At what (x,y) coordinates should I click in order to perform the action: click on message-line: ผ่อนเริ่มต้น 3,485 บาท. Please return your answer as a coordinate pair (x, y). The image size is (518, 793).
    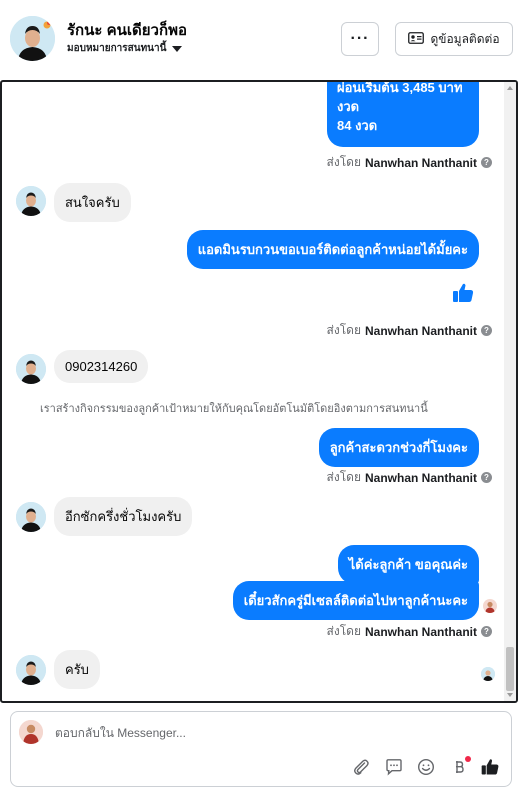
    Looking at the image, I should click on (400, 87).